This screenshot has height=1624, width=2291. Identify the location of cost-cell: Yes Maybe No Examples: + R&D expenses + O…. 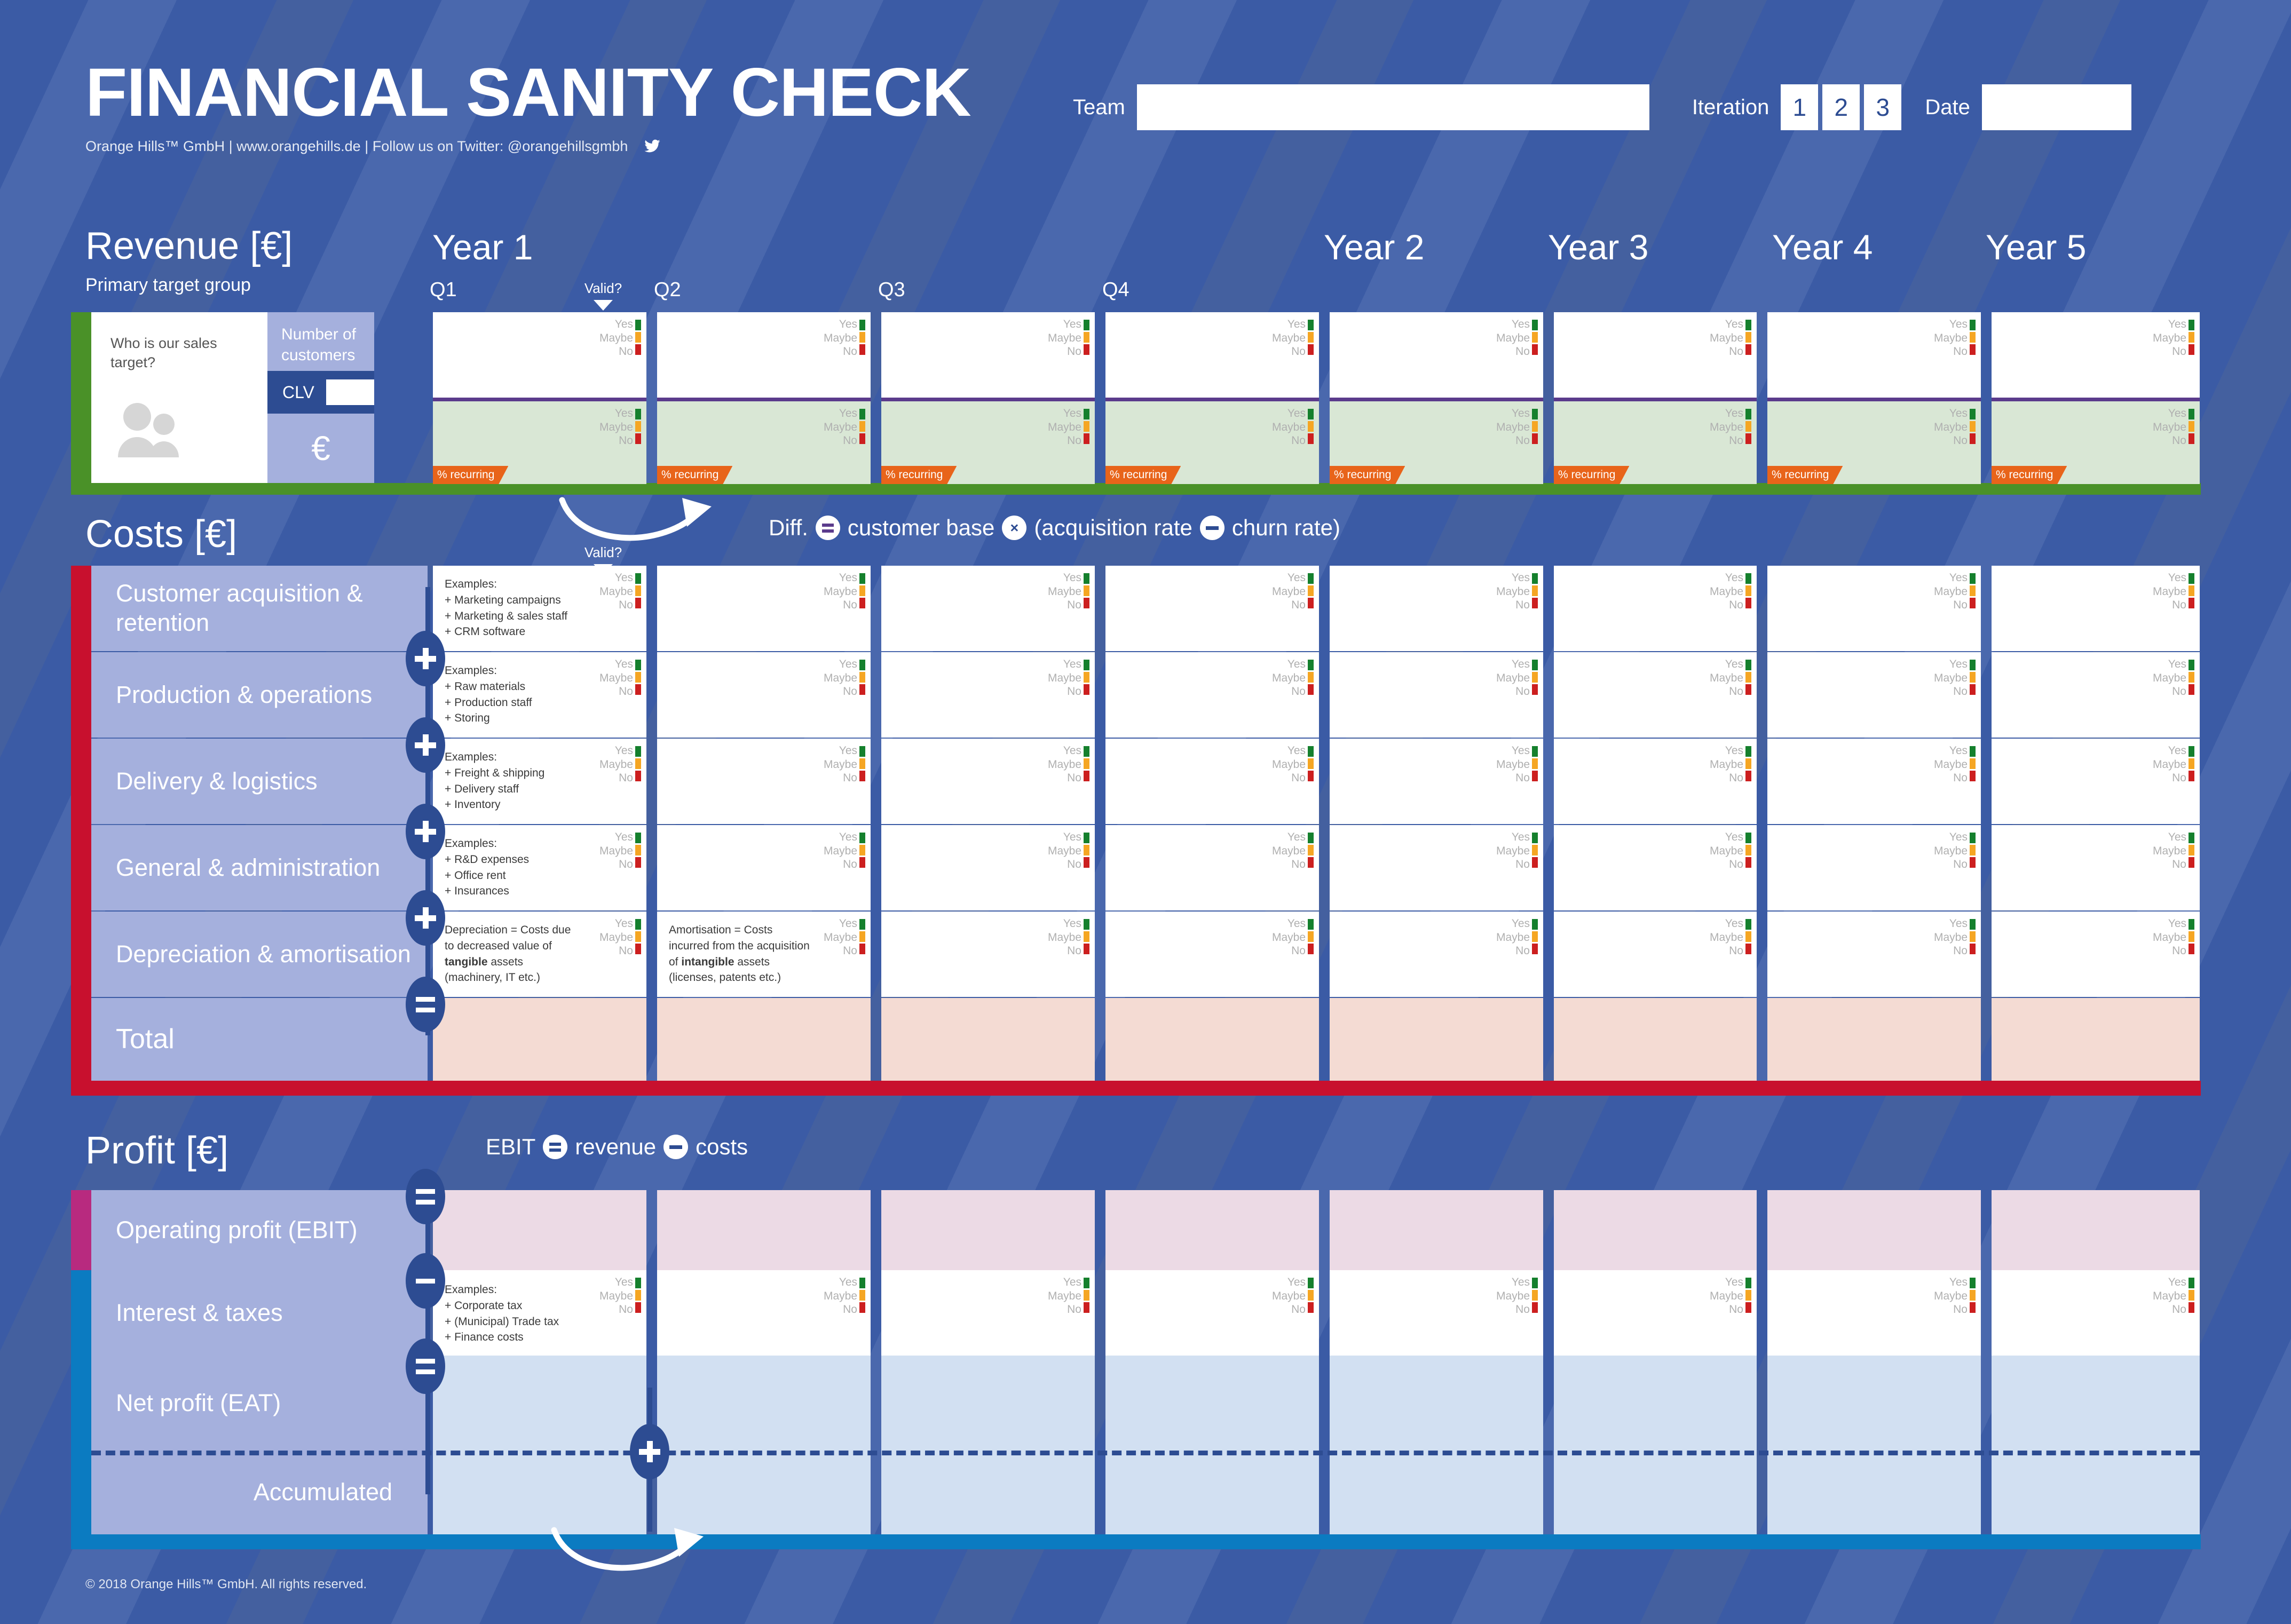
(539, 867).